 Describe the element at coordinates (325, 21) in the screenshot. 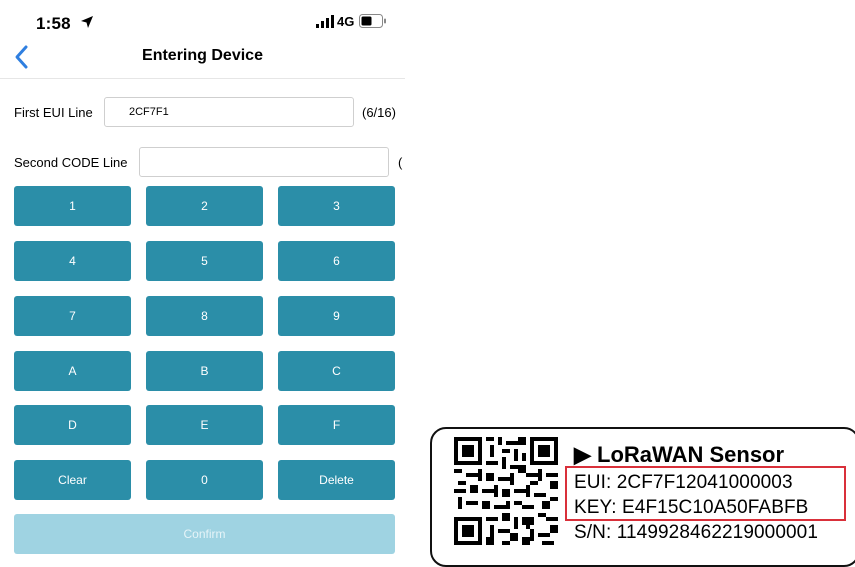

I see `cellular-signal-icon` at that location.